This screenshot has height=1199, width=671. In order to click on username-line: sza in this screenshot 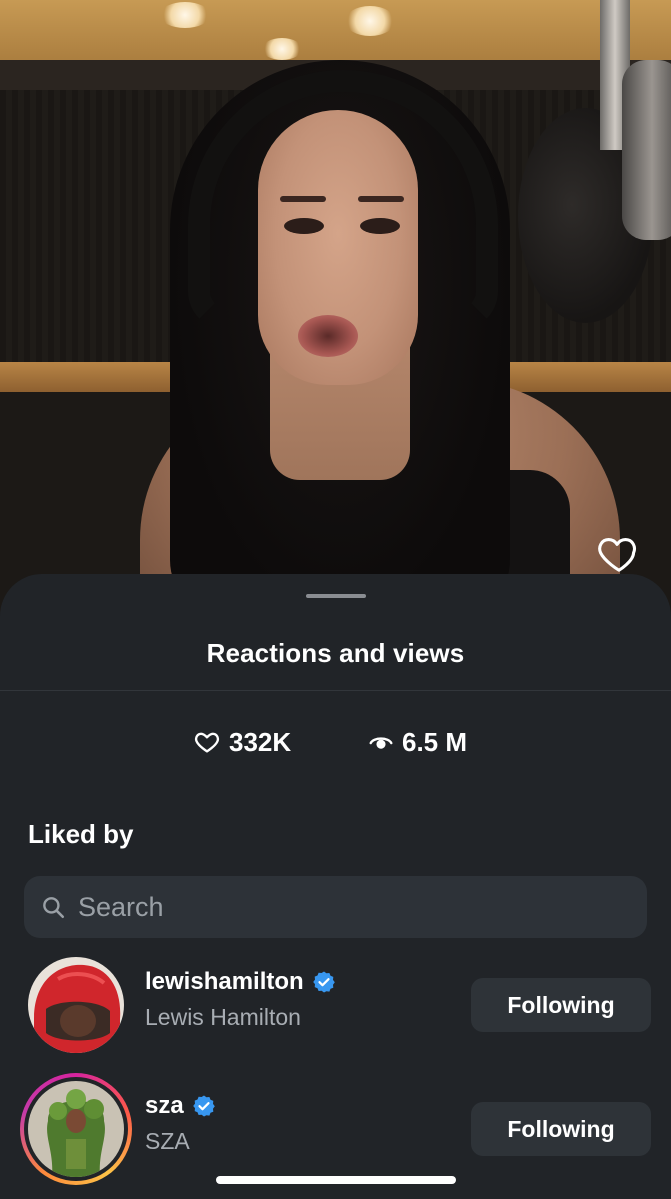, I will do `click(180, 1106)`.